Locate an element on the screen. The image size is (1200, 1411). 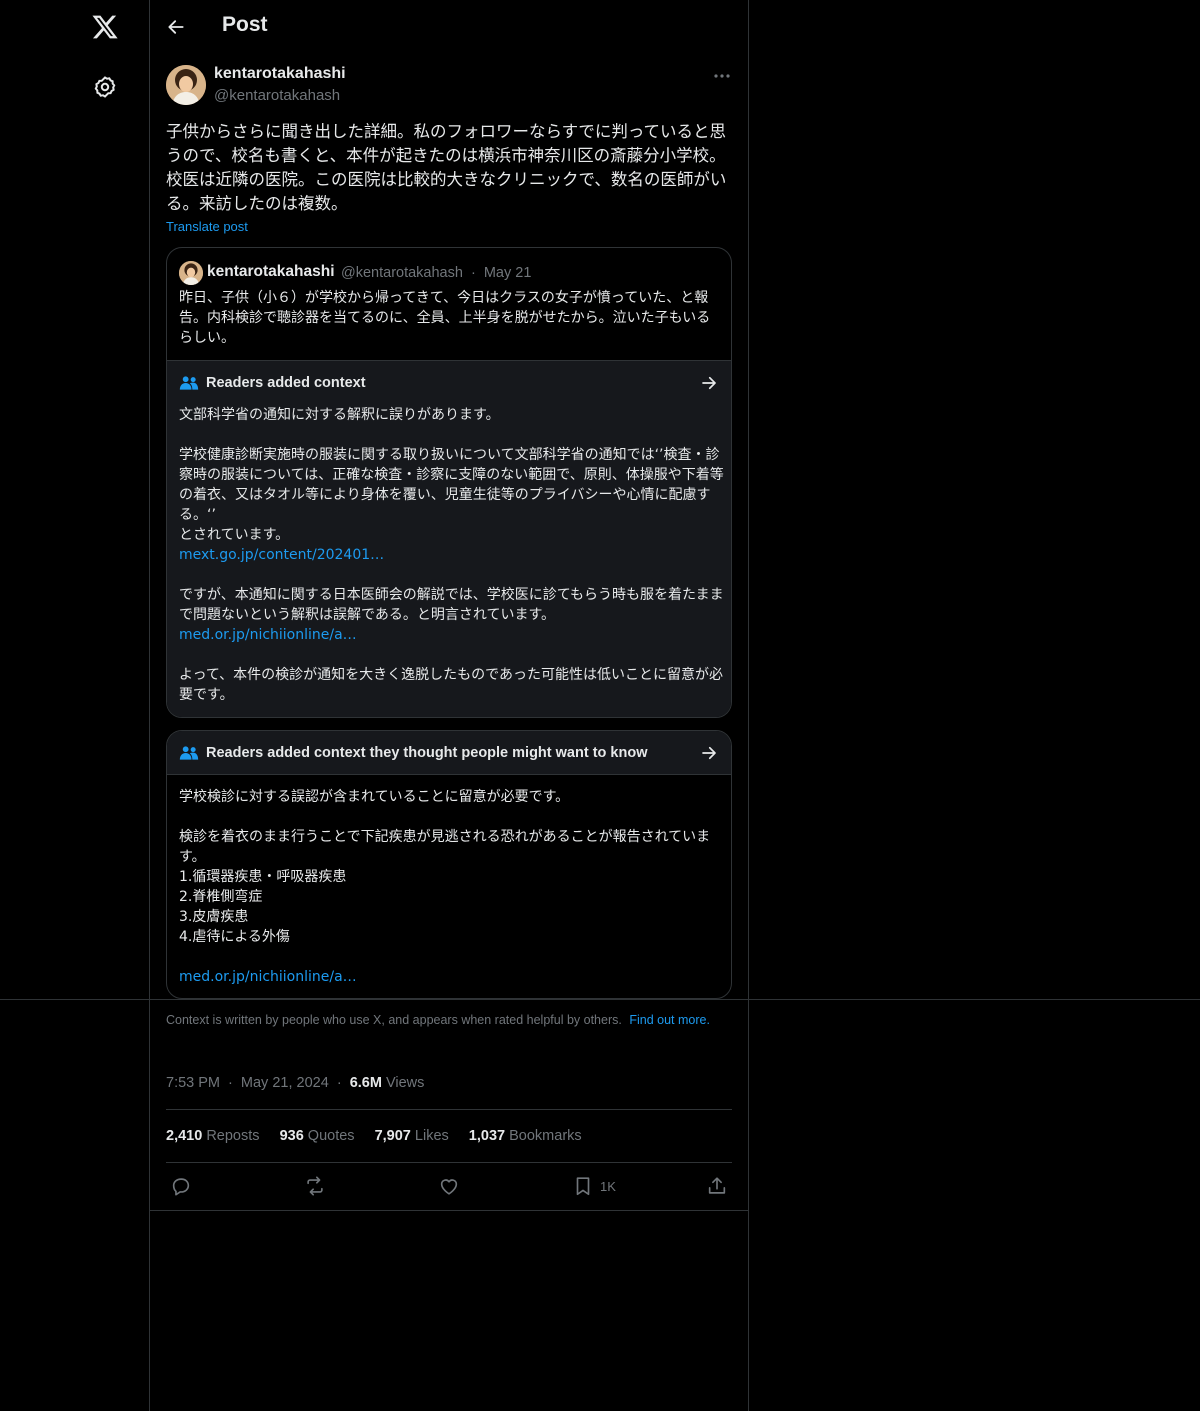
note-paragraph: 学校検診に対する誤認が含まれていることに留意が必要です。 is located at coordinates (374, 797).